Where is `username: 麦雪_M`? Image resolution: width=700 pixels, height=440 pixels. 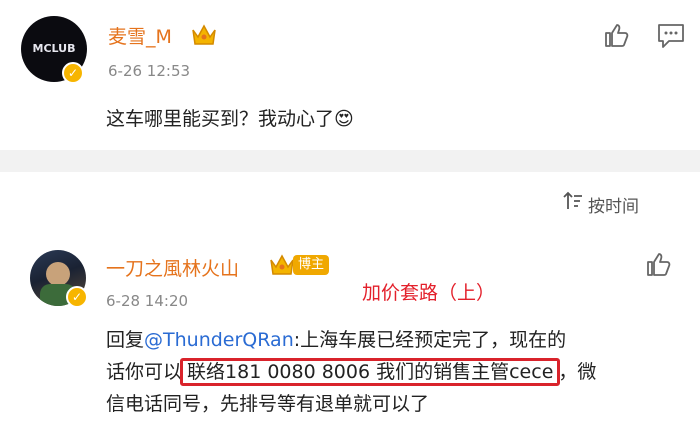 username: 麦雪_M is located at coordinates (140, 35).